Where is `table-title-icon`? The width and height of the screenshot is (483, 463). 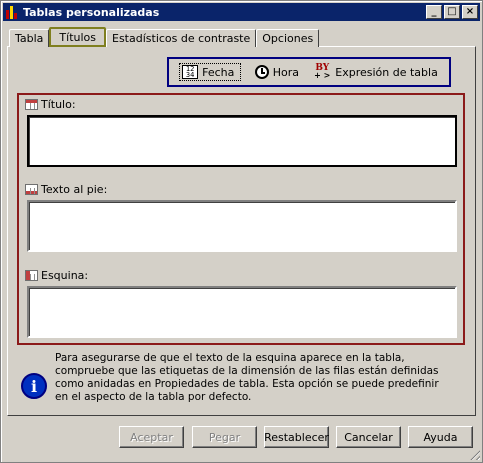
table-title-icon is located at coordinates (31, 104).